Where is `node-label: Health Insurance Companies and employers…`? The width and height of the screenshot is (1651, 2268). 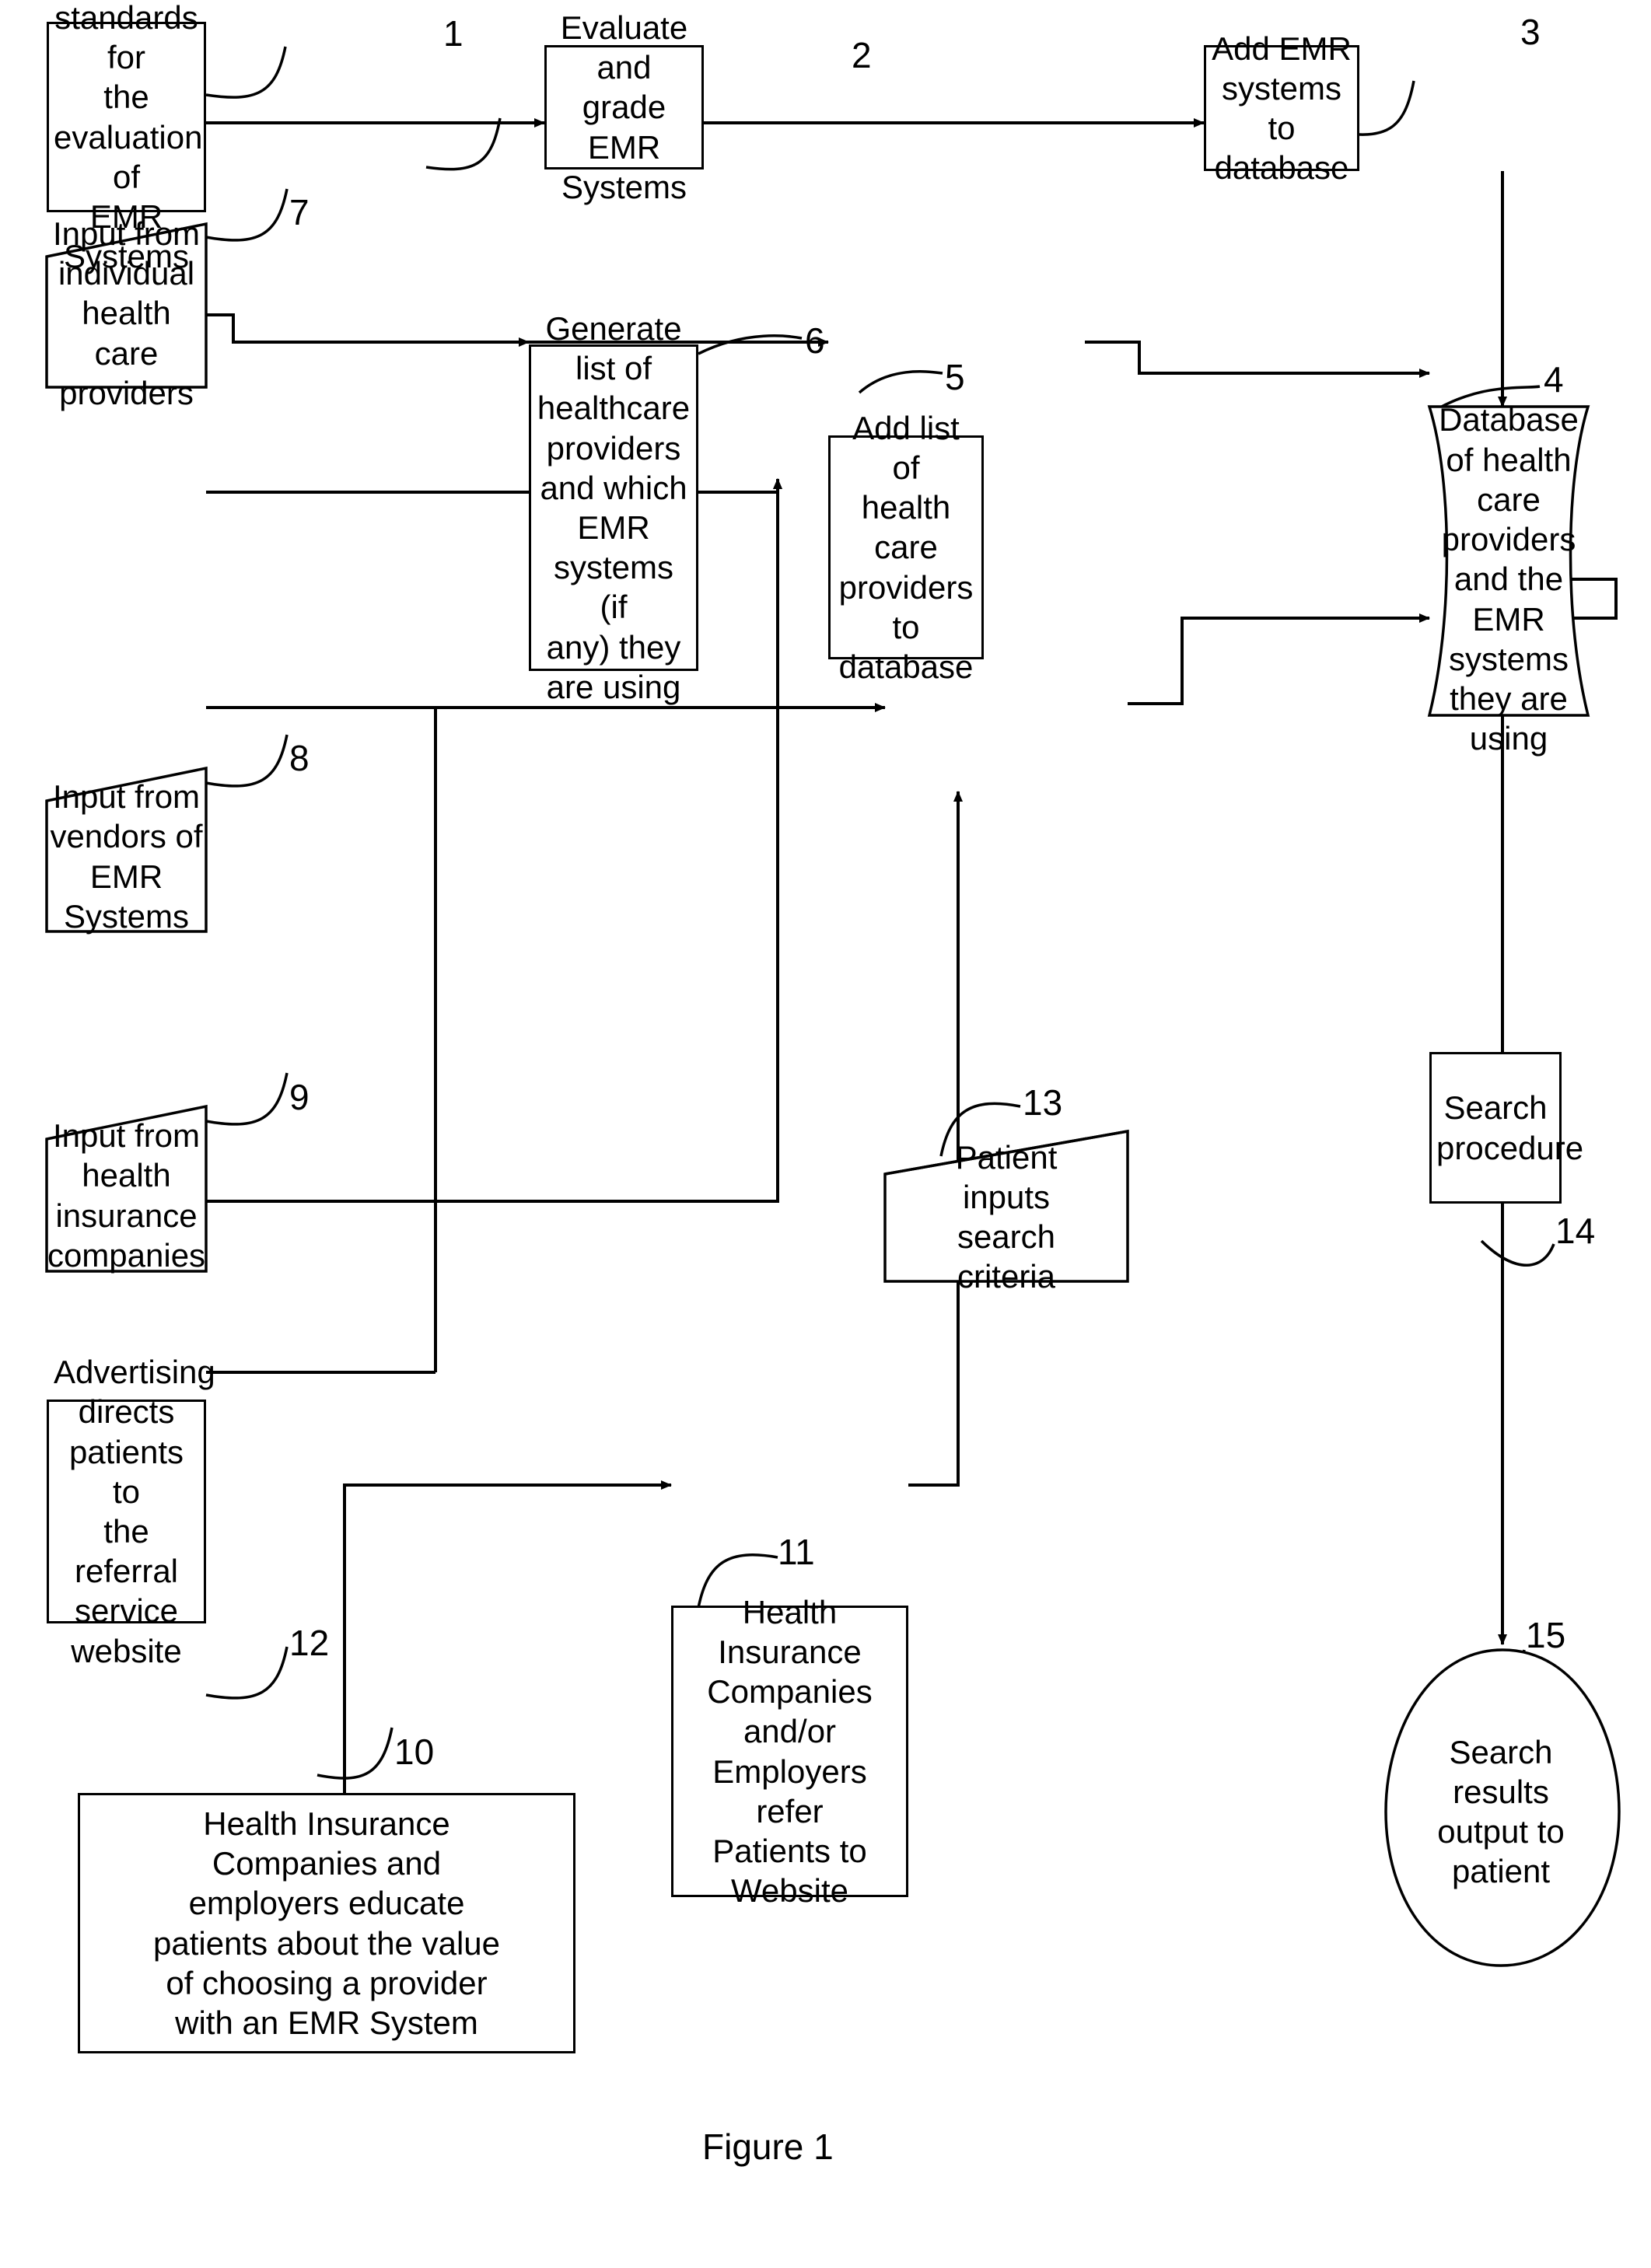
node-label: Health Insurance Companies and employers… is located at coordinates (326, 1923).